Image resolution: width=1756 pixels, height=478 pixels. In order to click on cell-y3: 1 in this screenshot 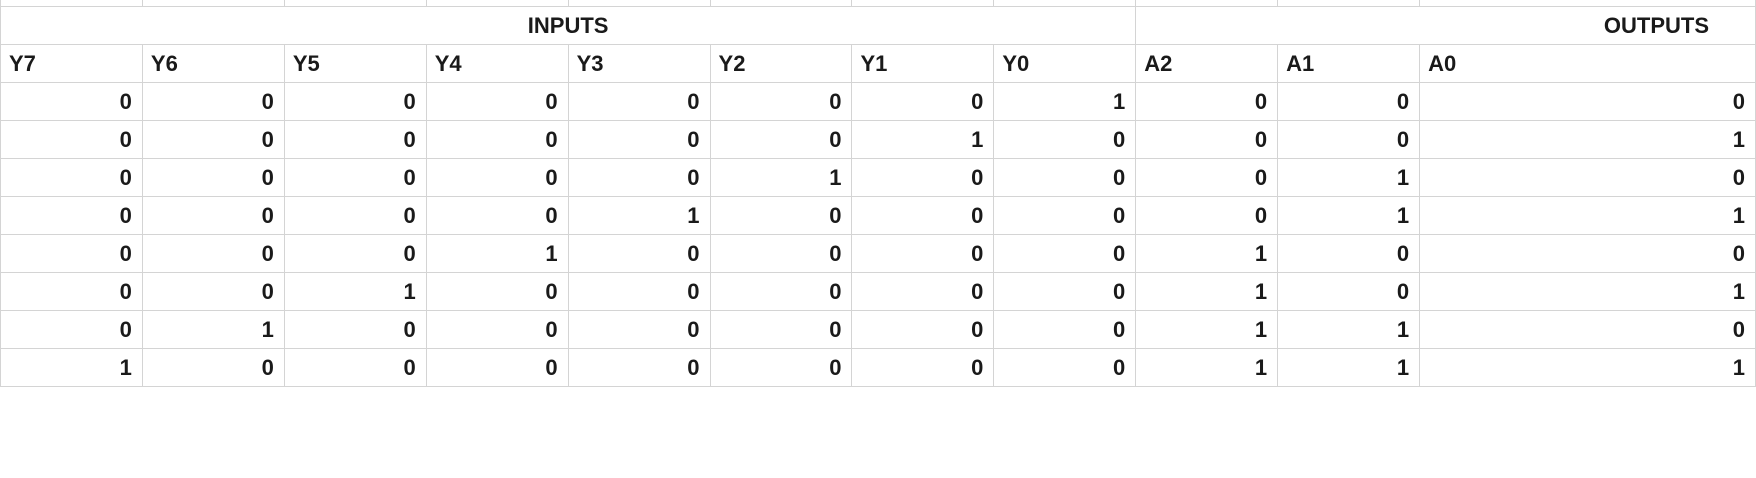, I will do `click(639, 215)`.